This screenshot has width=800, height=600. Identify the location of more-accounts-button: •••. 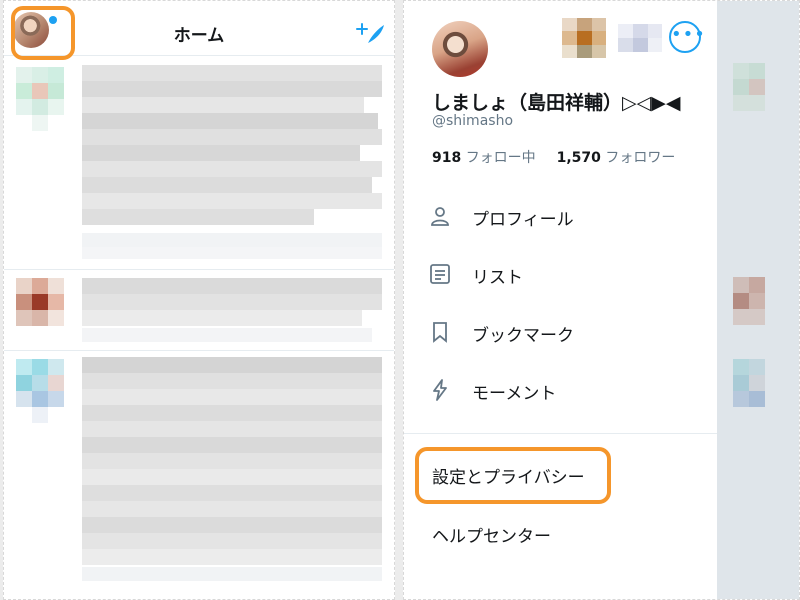
(687, 37).